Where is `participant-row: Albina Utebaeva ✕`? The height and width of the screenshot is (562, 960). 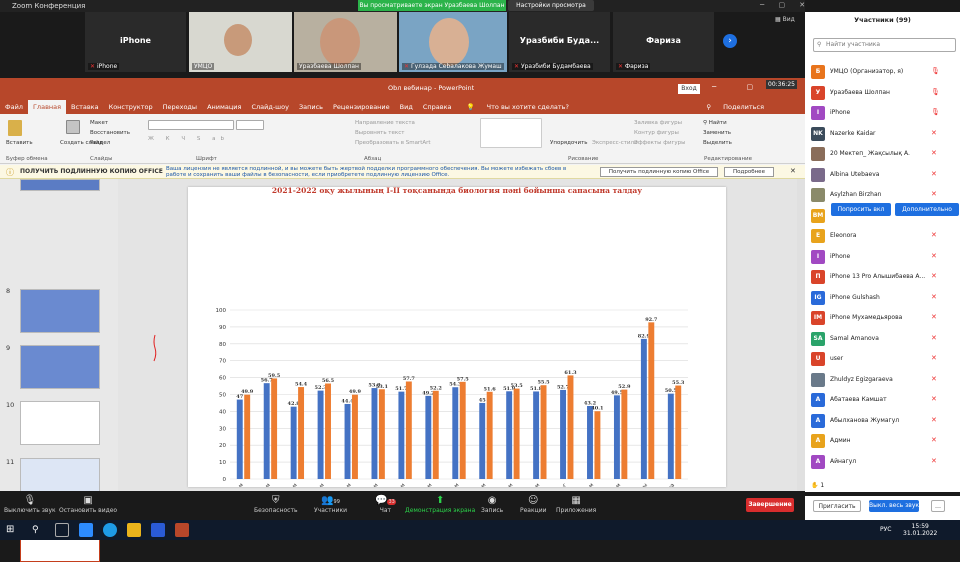 participant-row: Albina Utebaeva ✕ is located at coordinates (882, 175).